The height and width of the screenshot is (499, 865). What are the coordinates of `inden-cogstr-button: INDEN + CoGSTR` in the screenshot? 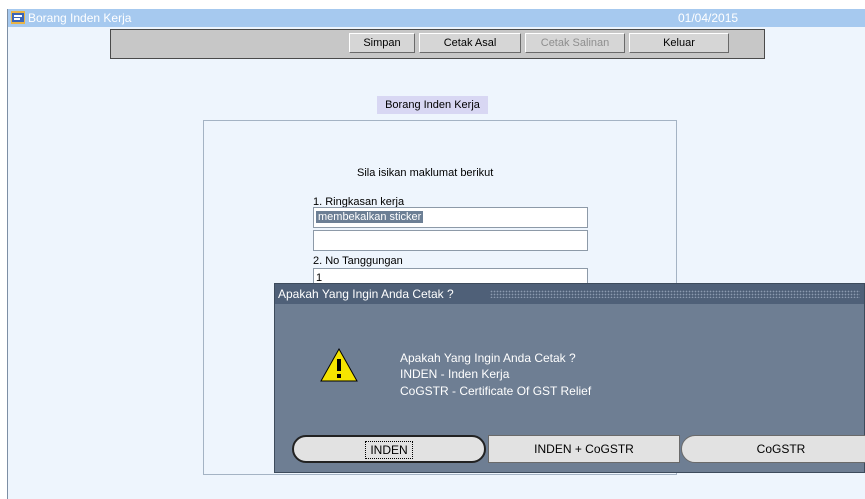 It's located at (584, 449).